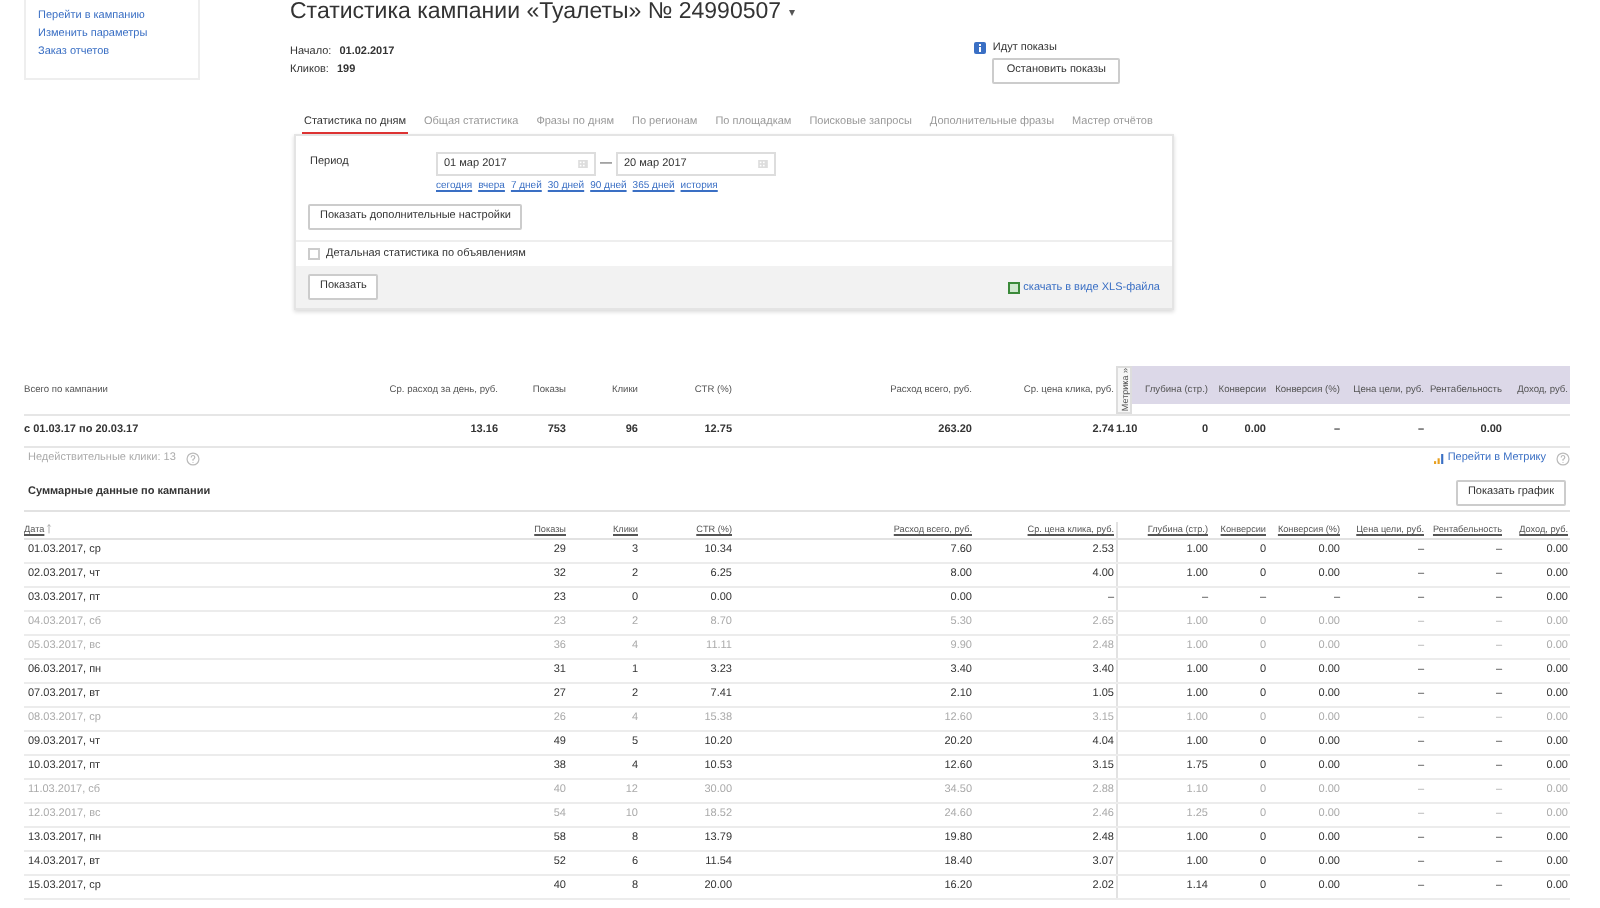 This screenshot has height=908, width=1600. What do you see at coordinates (314, 254) in the screenshot?
I see `checkbox` at bounding box center [314, 254].